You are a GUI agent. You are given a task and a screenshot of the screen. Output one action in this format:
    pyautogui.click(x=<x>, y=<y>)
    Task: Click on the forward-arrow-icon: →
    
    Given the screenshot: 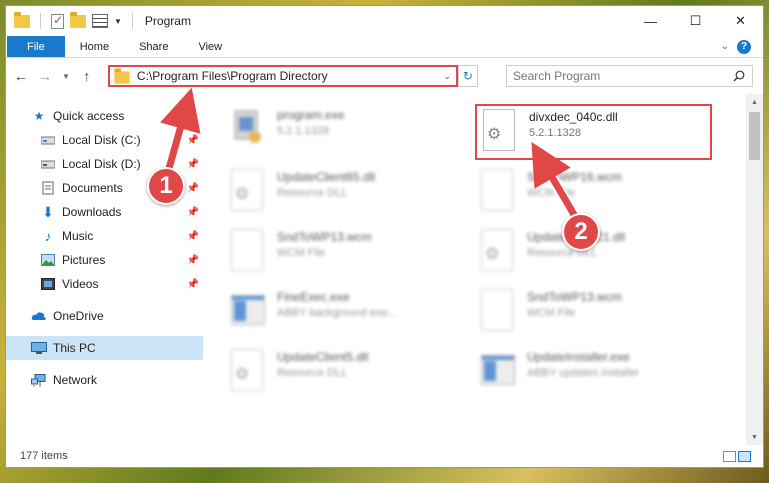 What is the action you would take?
    pyautogui.click(x=45, y=76)
    